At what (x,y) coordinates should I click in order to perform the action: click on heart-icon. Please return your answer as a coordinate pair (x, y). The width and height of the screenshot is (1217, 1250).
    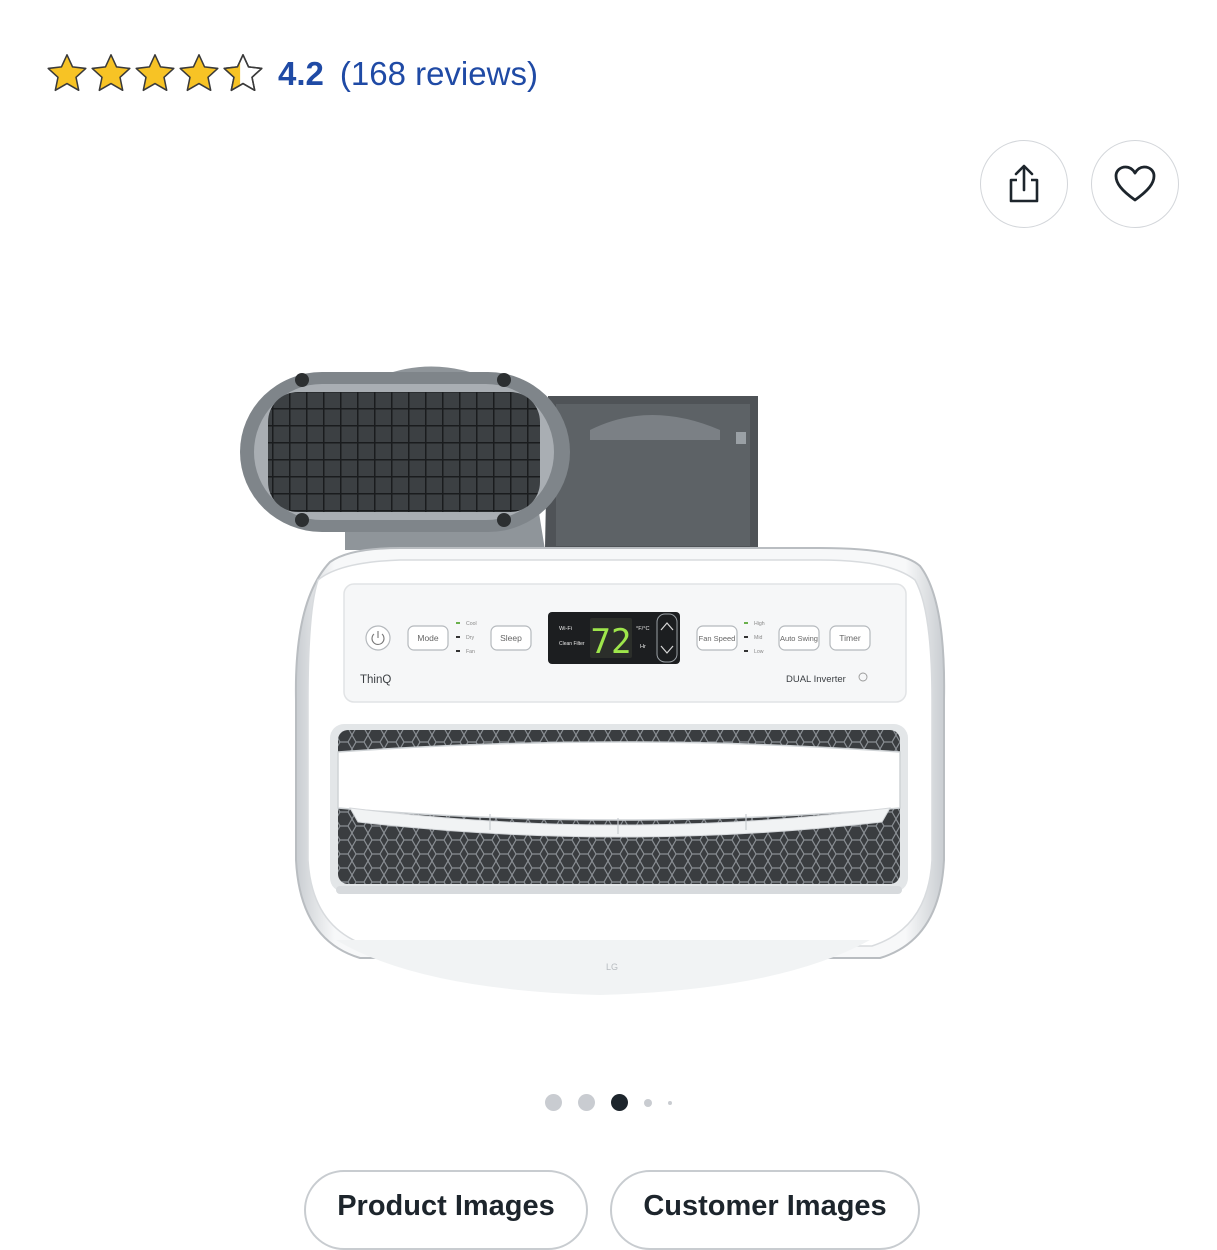
    Looking at the image, I should click on (1135, 183).